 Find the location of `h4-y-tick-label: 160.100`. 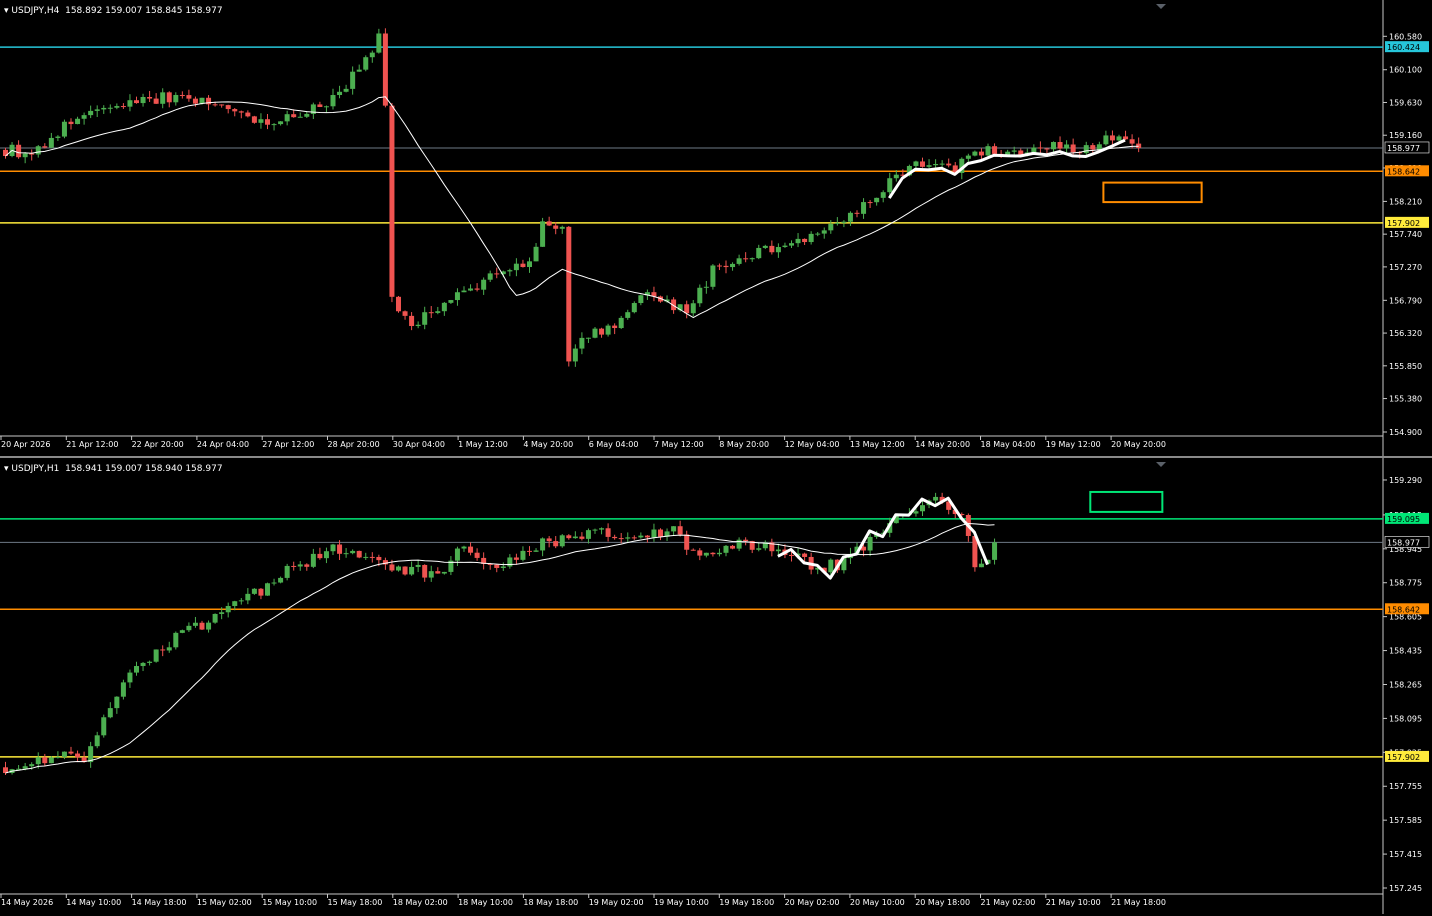

h4-y-tick-label: 160.100 is located at coordinates (1405, 70).